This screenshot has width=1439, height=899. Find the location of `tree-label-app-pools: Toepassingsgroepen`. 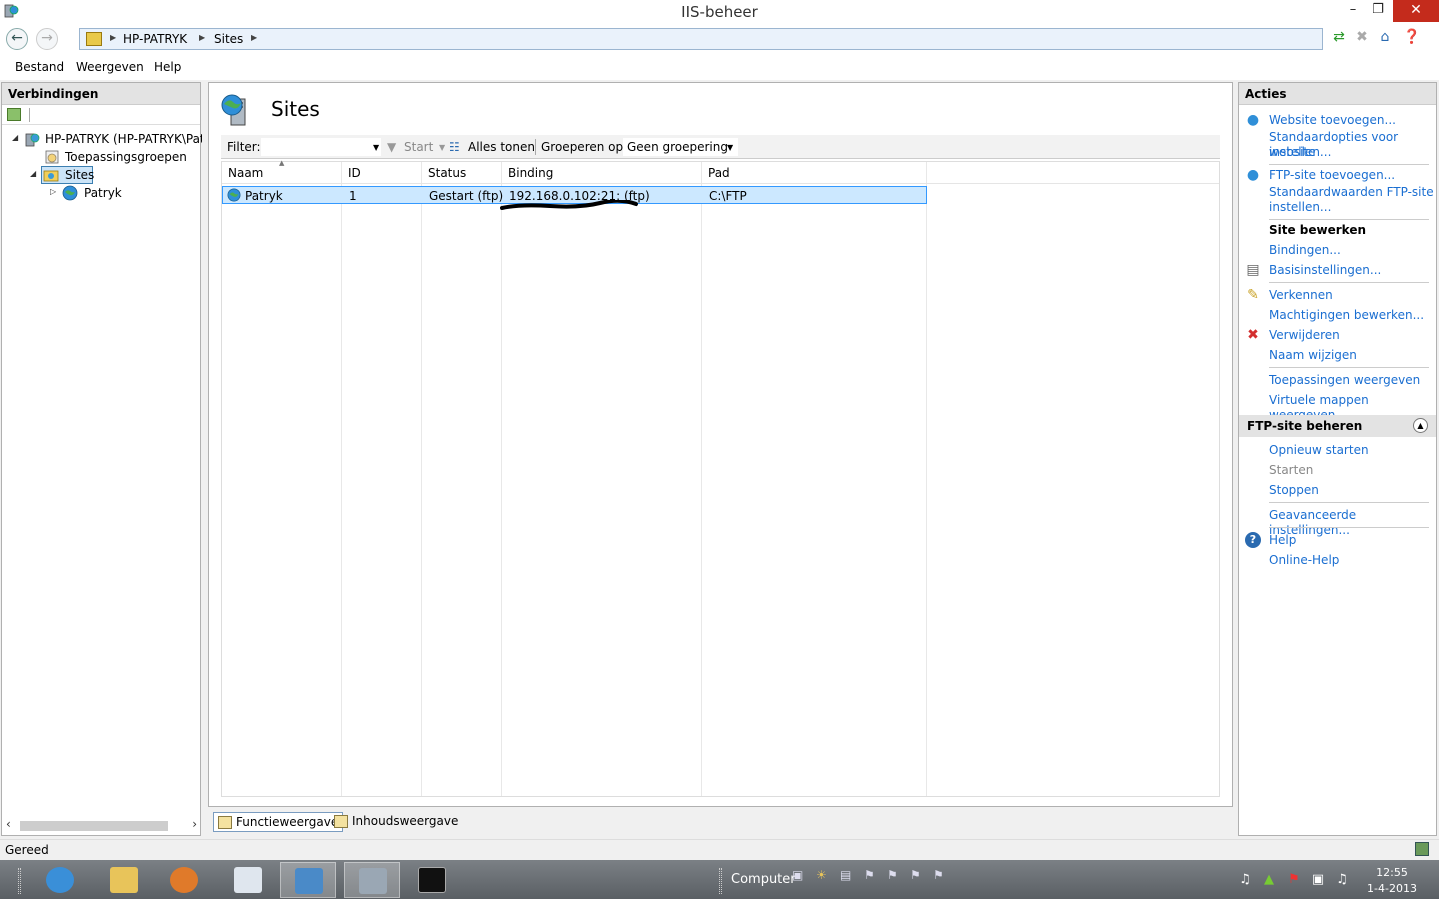

tree-label-app-pools: Toepassingsgroepen is located at coordinates (126, 157).